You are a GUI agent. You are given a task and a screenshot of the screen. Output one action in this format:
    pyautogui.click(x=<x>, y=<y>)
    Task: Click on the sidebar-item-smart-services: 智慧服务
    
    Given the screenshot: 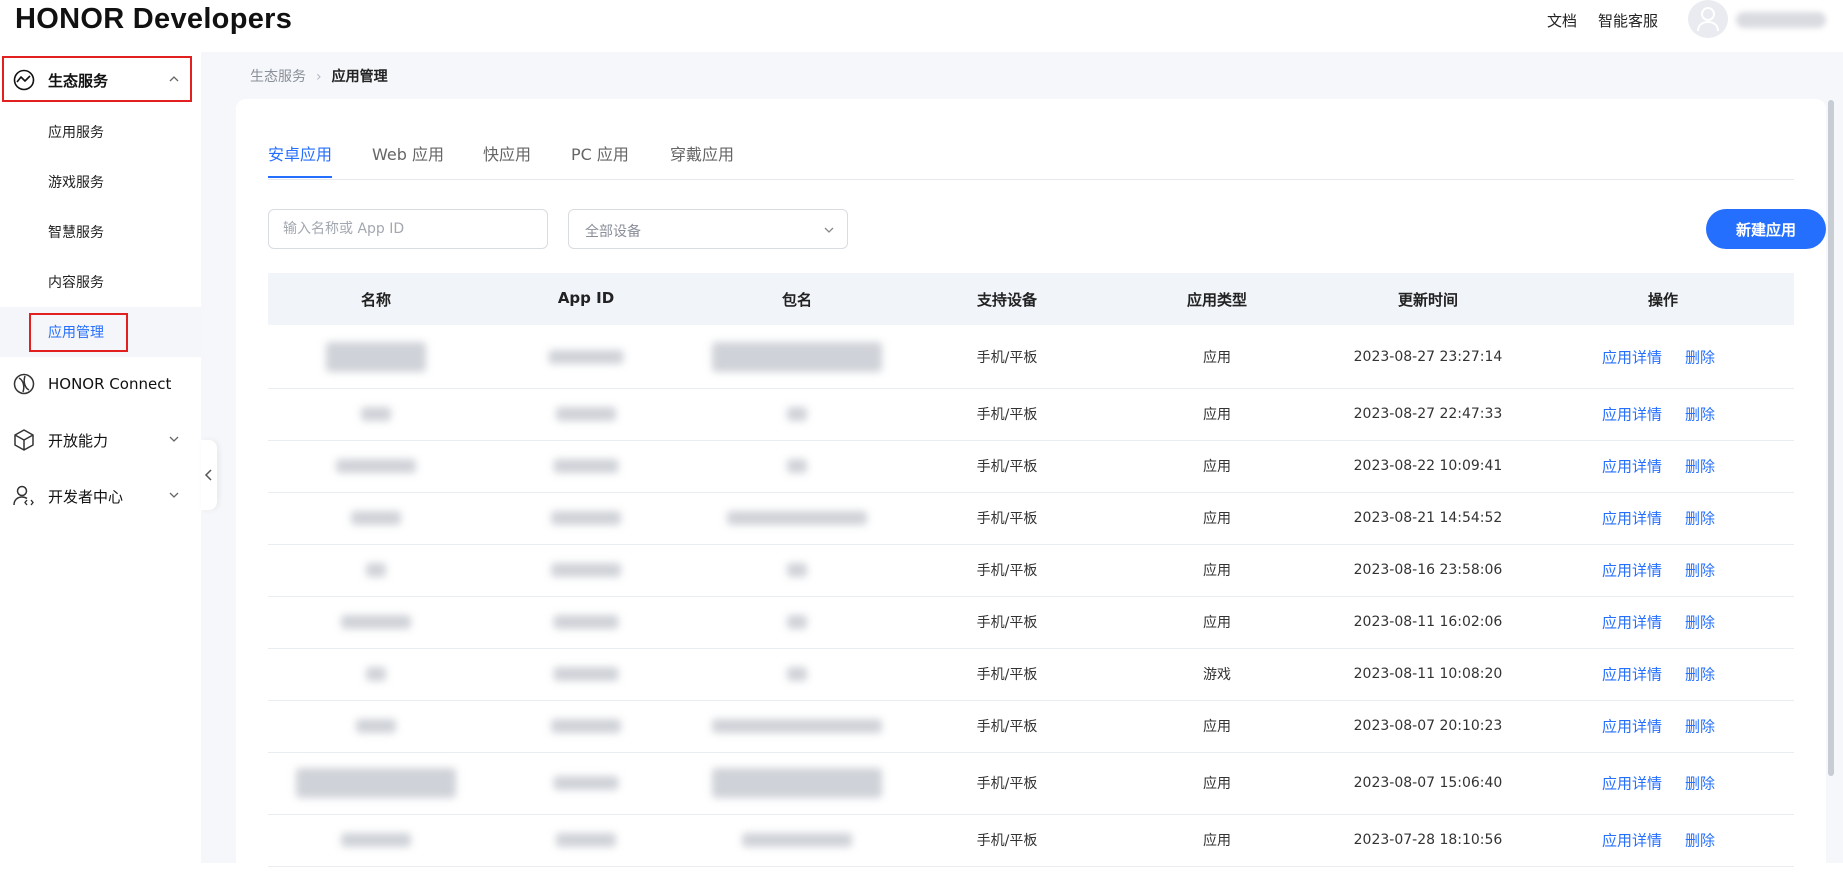 What is the action you would take?
    pyautogui.click(x=100, y=232)
    